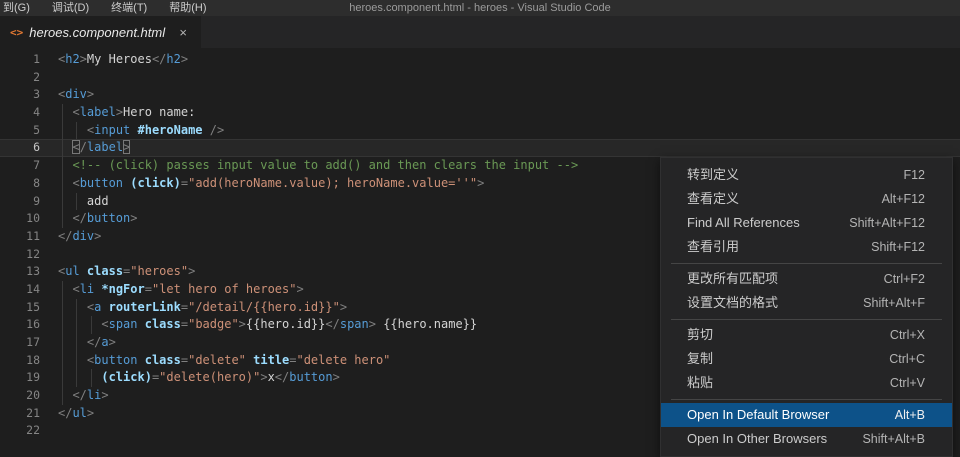  What do you see at coordinates (354, 324) in the screenshot?
I see `code-token: span` at bounding box center [354, 324].